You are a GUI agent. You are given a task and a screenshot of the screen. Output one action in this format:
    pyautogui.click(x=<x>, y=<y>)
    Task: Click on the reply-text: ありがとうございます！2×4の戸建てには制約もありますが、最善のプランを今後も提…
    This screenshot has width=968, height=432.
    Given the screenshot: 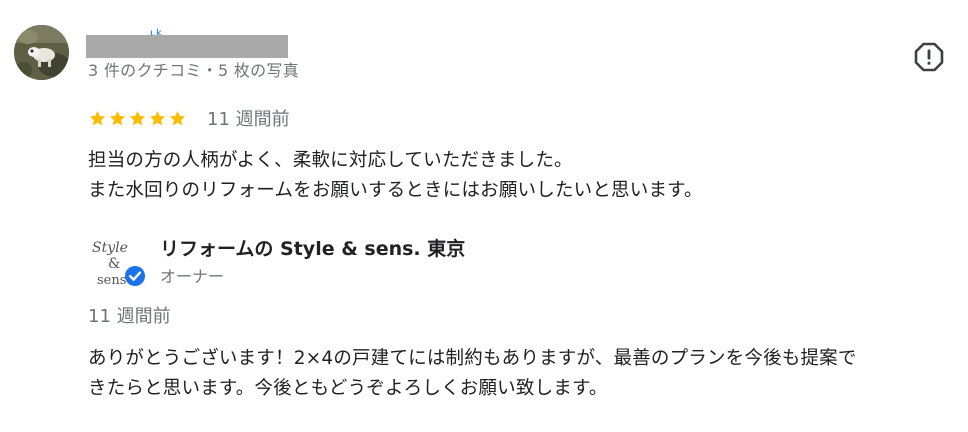 What is the action you would take?
    pyautogui.click(x=523, y=374)
    